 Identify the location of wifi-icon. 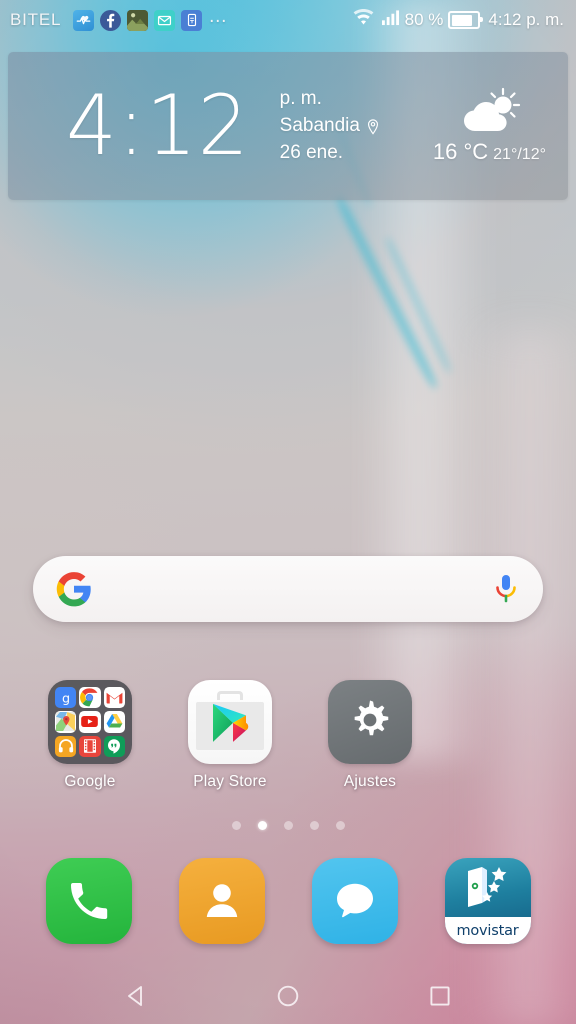
(363, 20).